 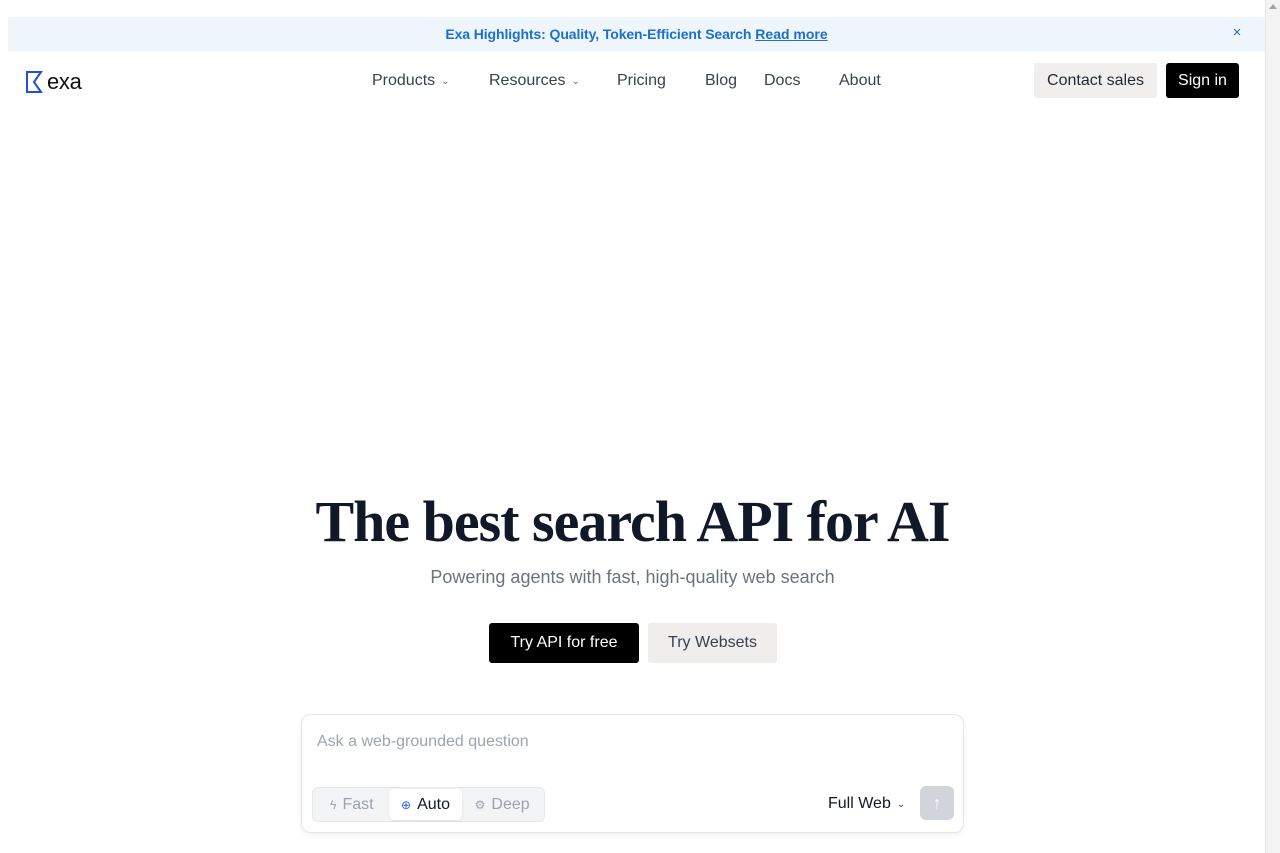 I want to click on nav-item-pricing: Pricing, so click(x=661, y=81).